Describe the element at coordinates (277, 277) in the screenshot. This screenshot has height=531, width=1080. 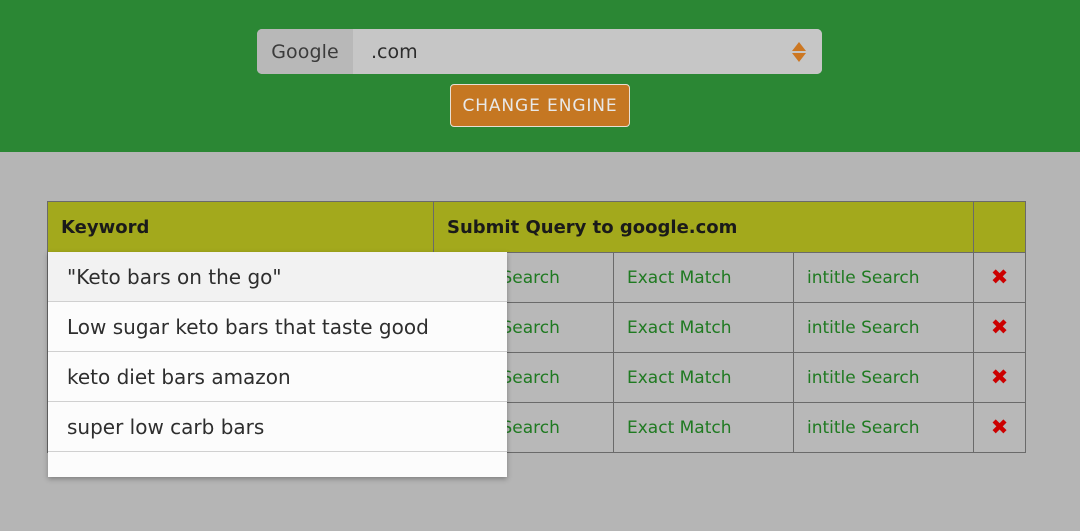
I see `list-item: "Keto bars on the go"` at that location.